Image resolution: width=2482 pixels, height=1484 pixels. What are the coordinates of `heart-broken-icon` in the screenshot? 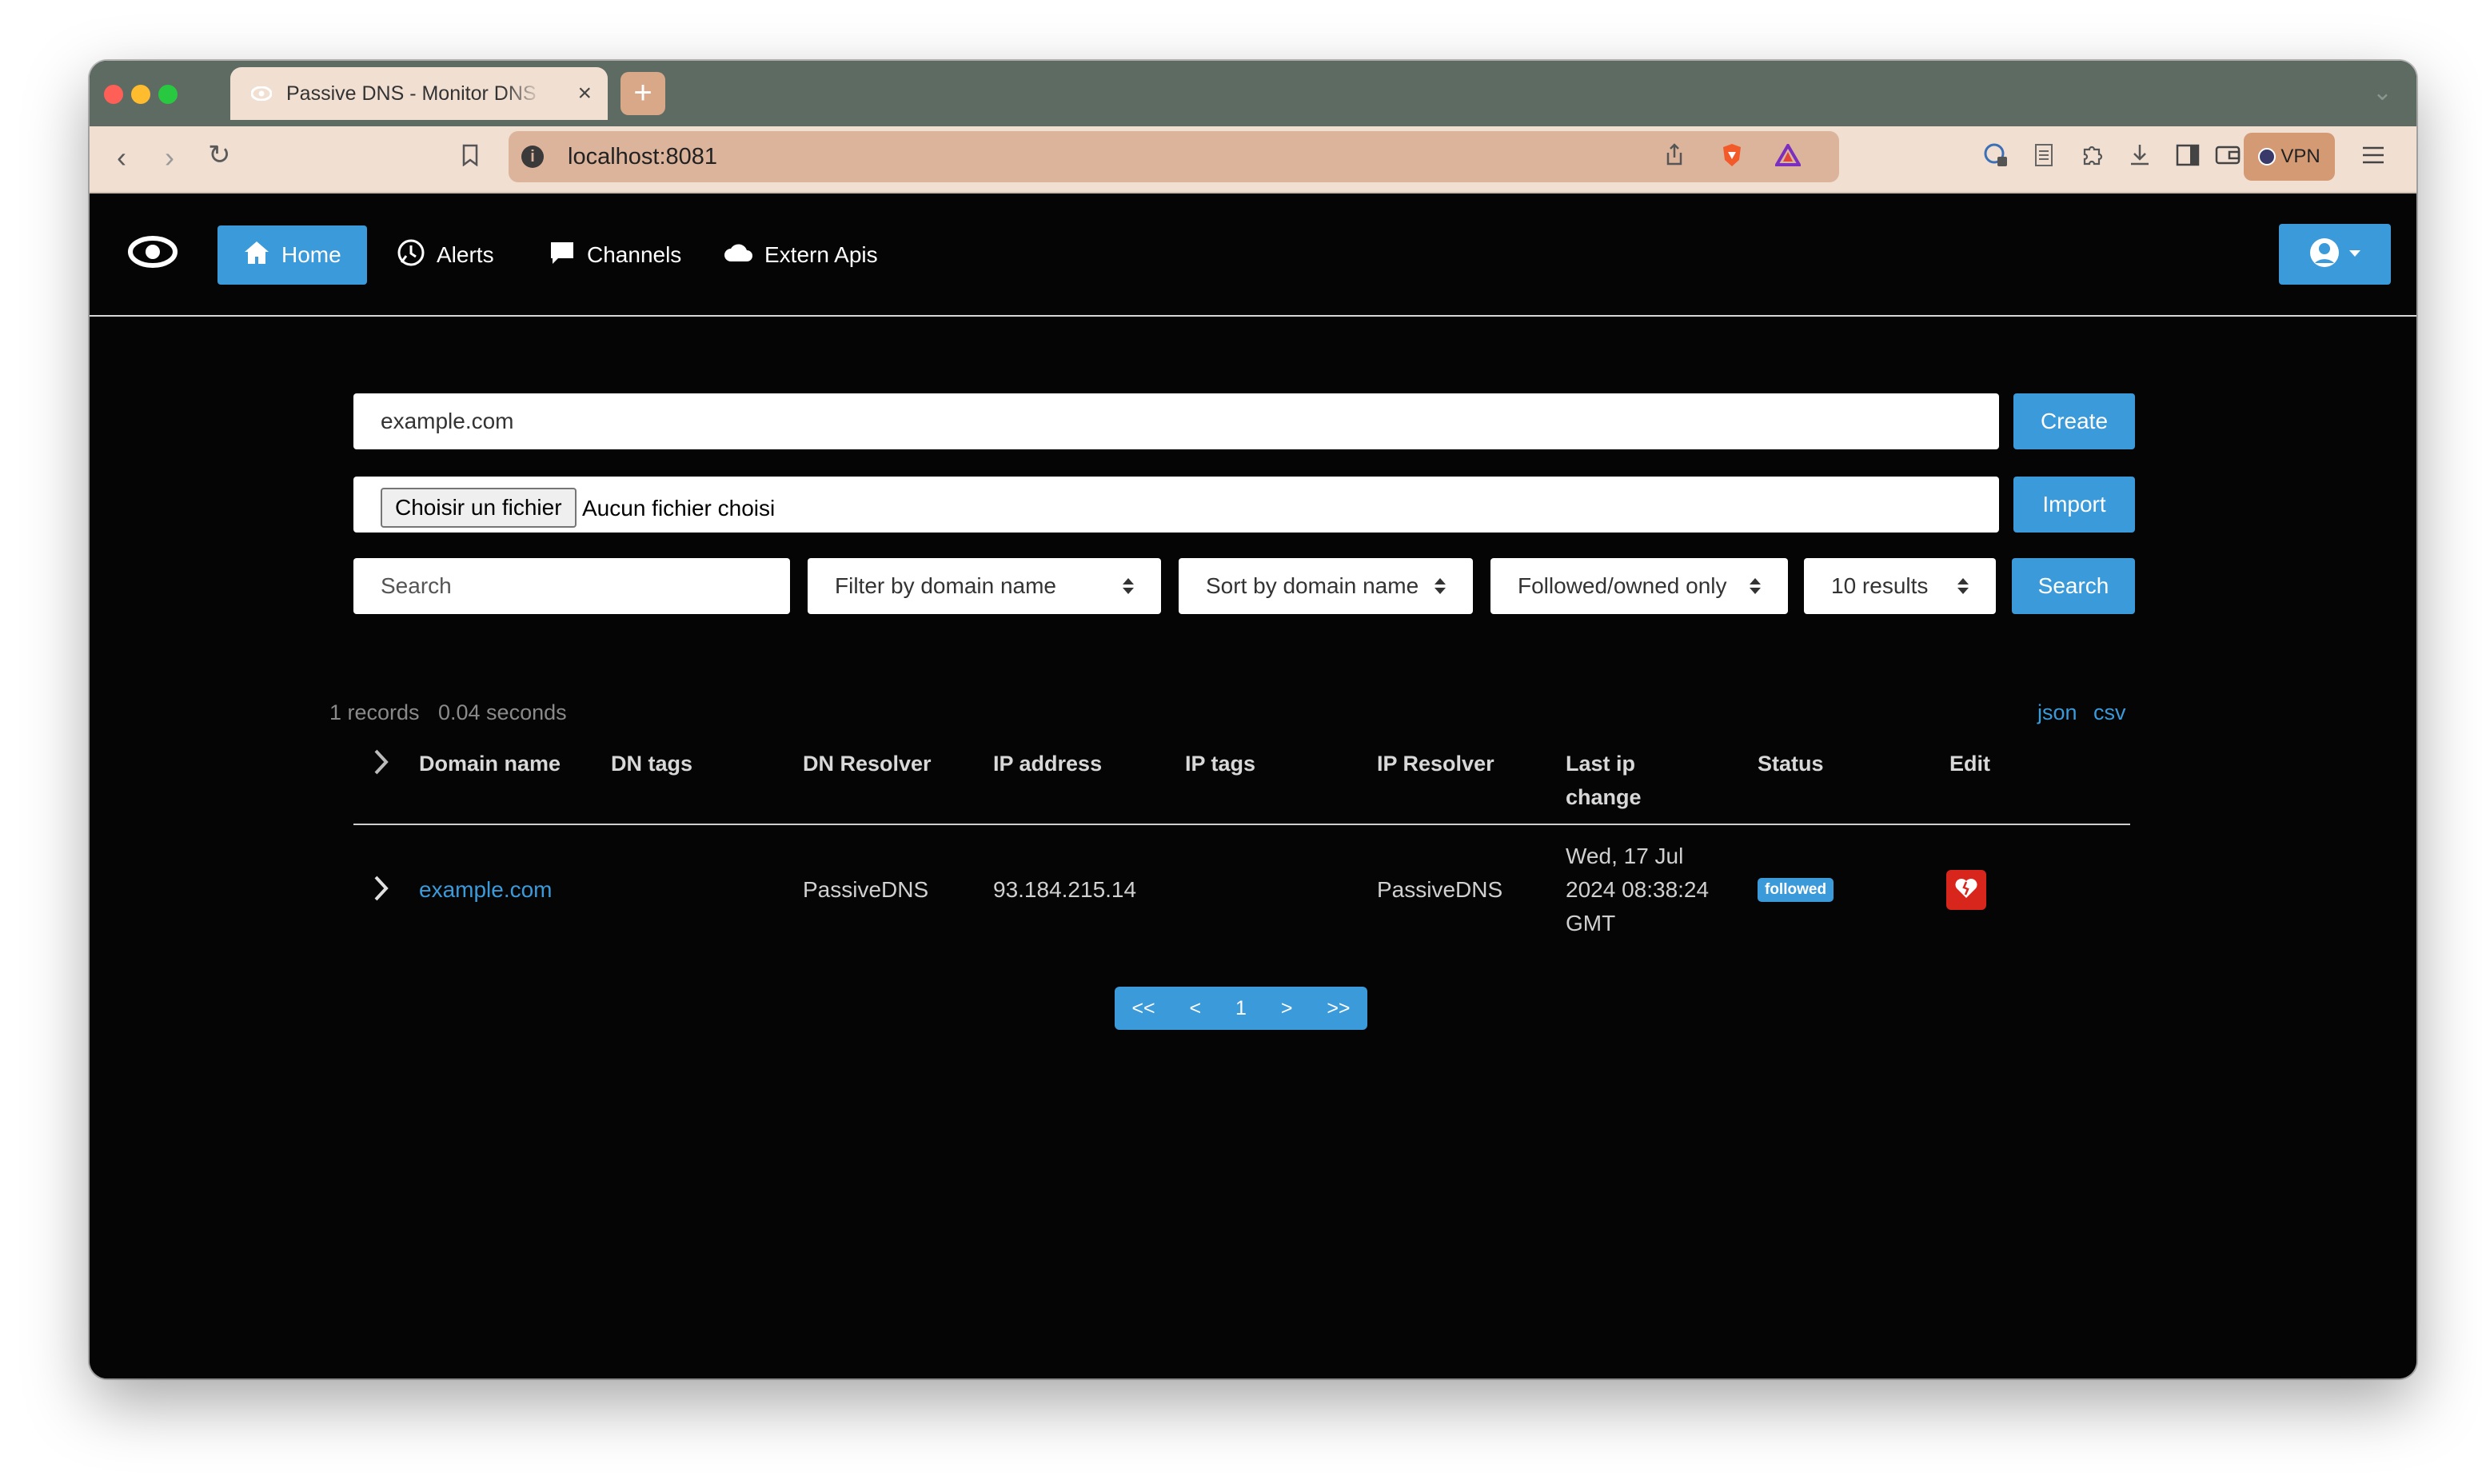 It's located at (1966, 890).